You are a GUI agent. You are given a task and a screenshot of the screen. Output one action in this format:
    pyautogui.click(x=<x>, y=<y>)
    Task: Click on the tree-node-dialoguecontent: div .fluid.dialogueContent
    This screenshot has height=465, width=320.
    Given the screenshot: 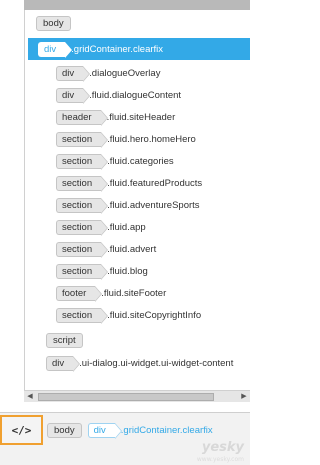 What is the action you would take?
    pyautogui.click(x=153, y=95)
    